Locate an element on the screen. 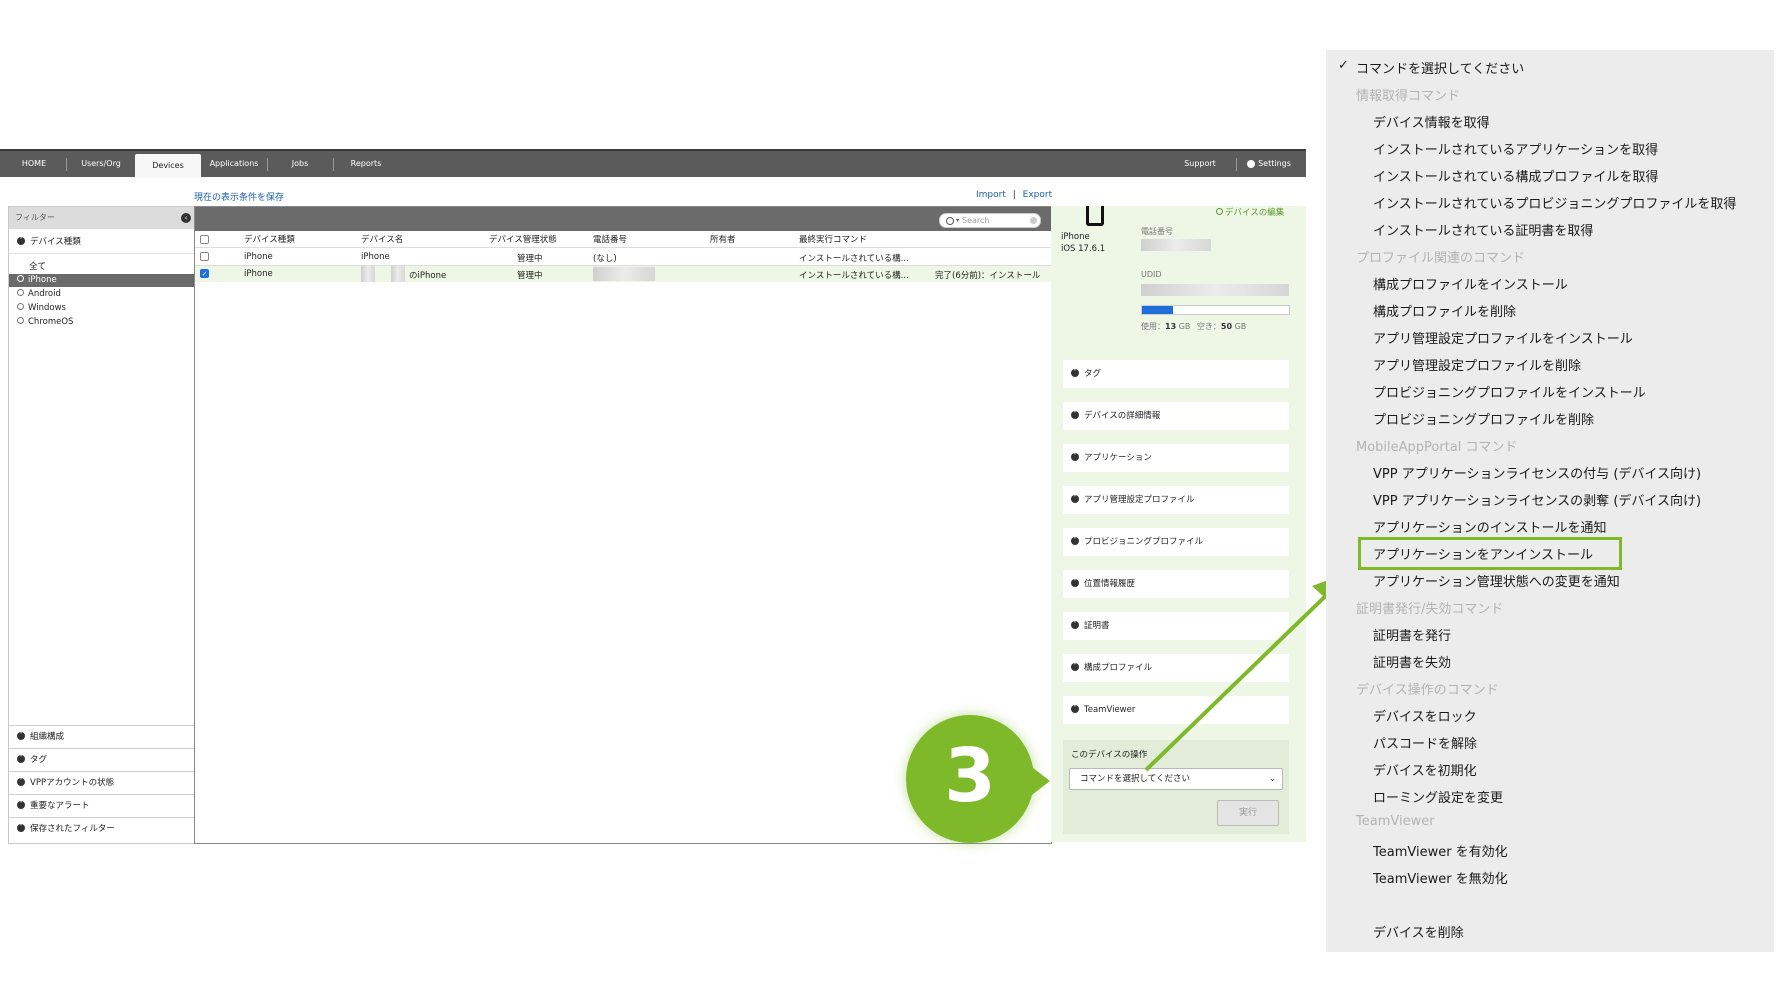  column-header-type: デバイス種類 is located at coordinates (269, 239).